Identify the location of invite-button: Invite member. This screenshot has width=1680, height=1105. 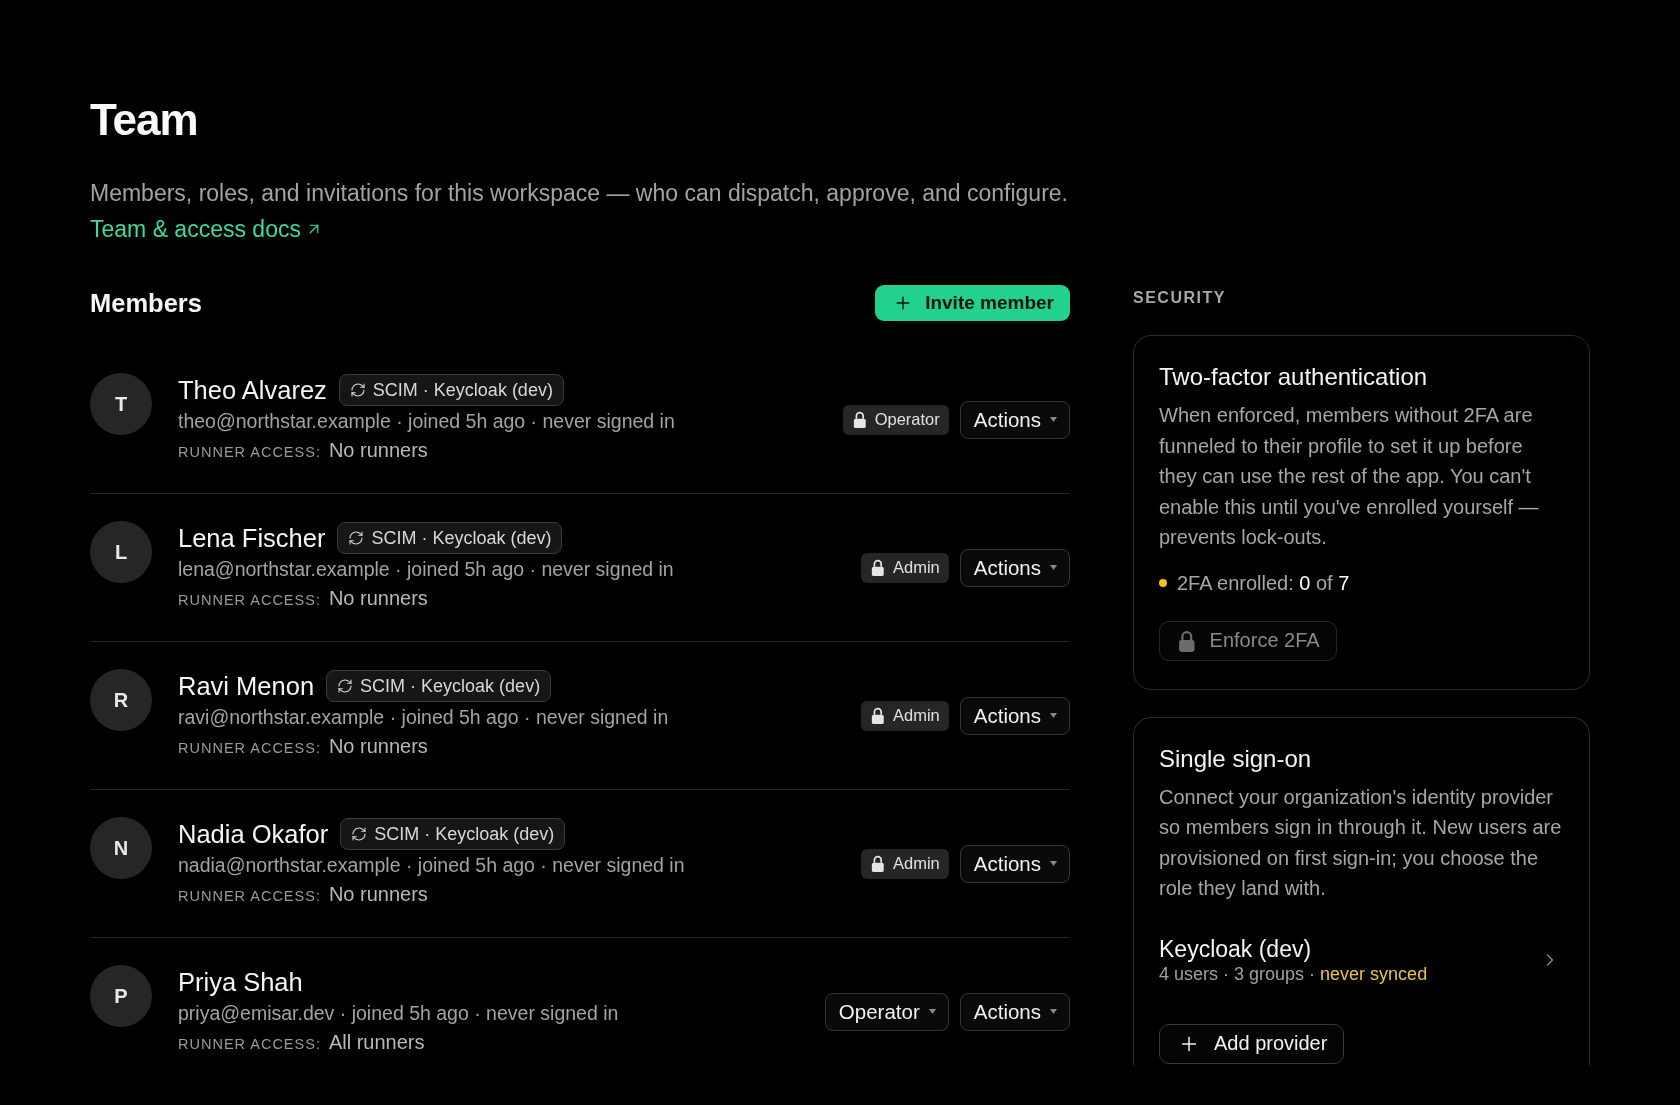
(972, 303).